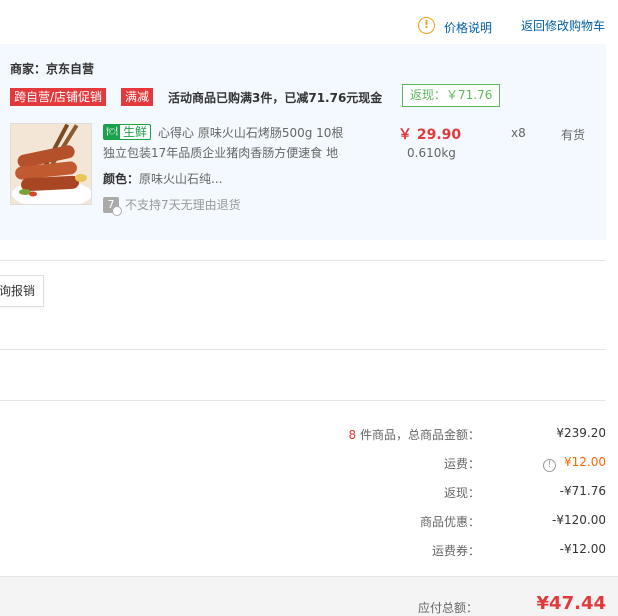 This screenshot has width=618, height=616. I want to click on no-return-notice: 7 不支持7天无理由退货, so click(172, 206).